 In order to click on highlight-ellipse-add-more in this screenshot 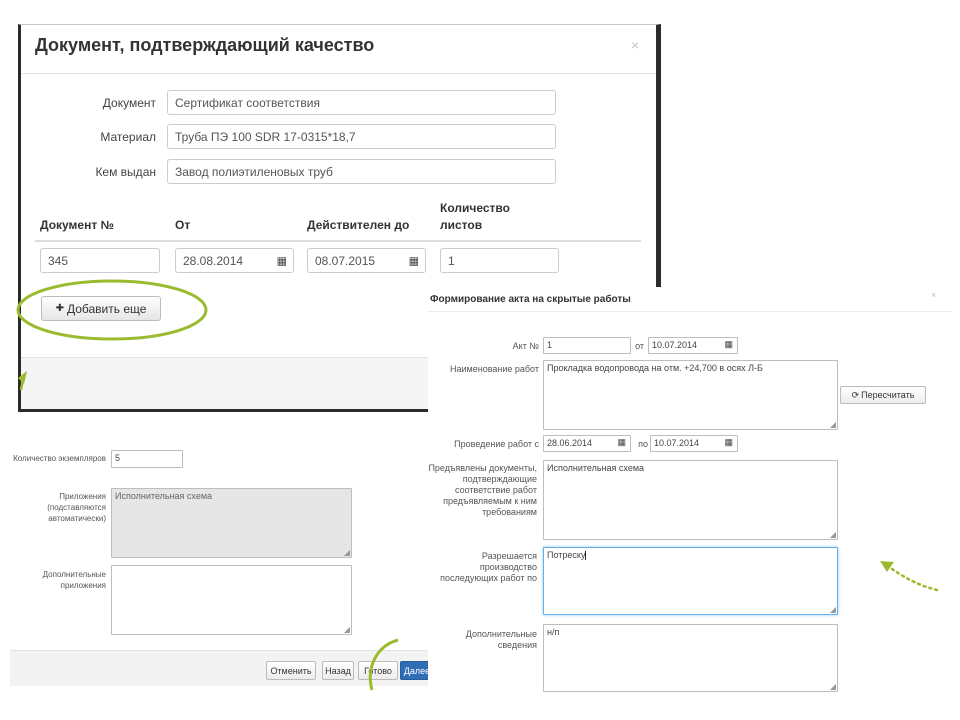, I will do `click(112, 310)`.